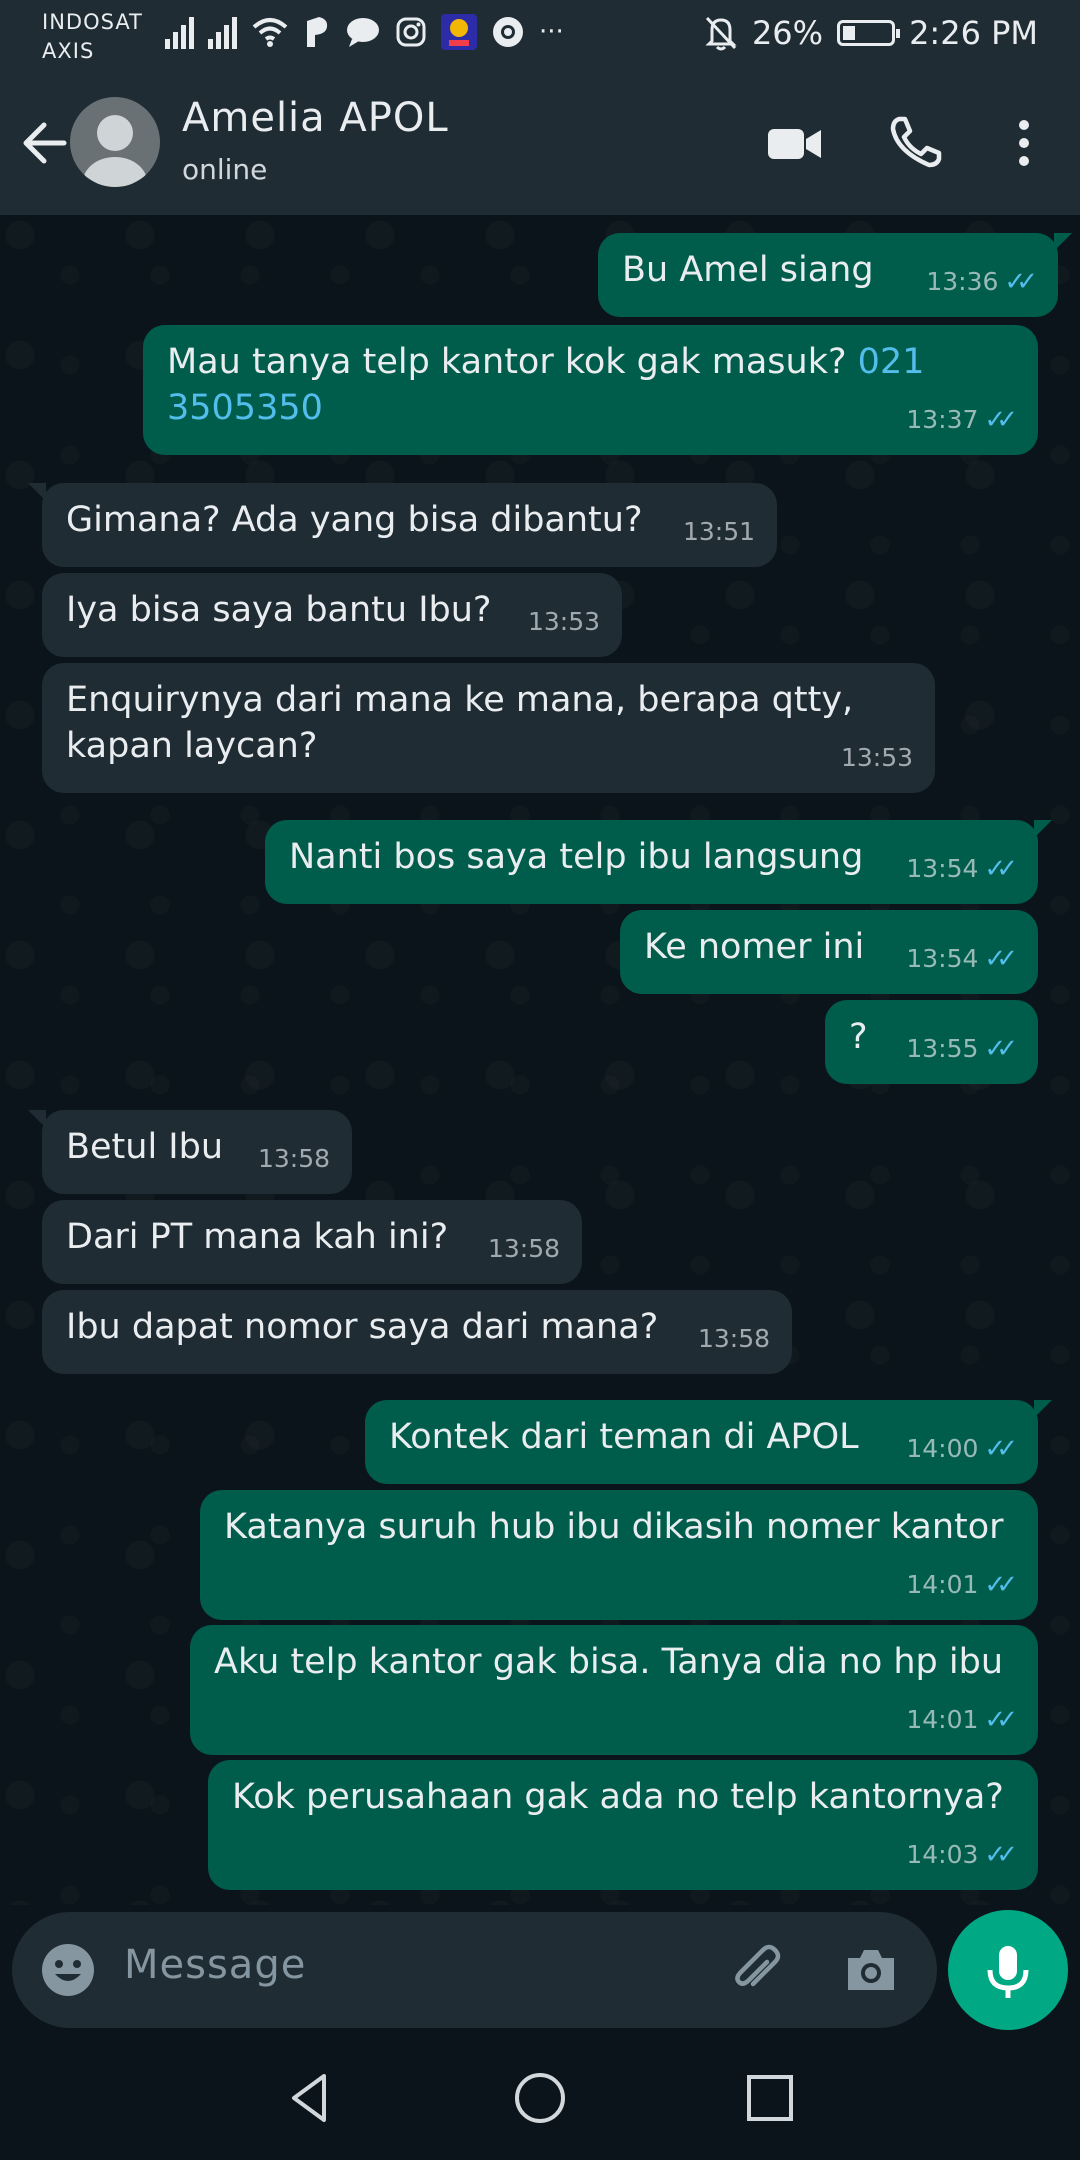 The width and height of the screenshot is (1080, 2160). I want to click on attach-icon, so click(757, 1970).